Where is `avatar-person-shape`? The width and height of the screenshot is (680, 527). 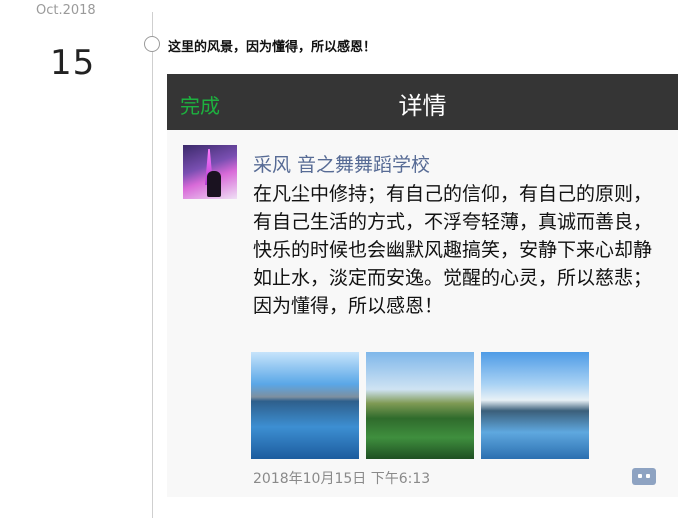
avatar-person-shape is located at coordinates (214, 184).